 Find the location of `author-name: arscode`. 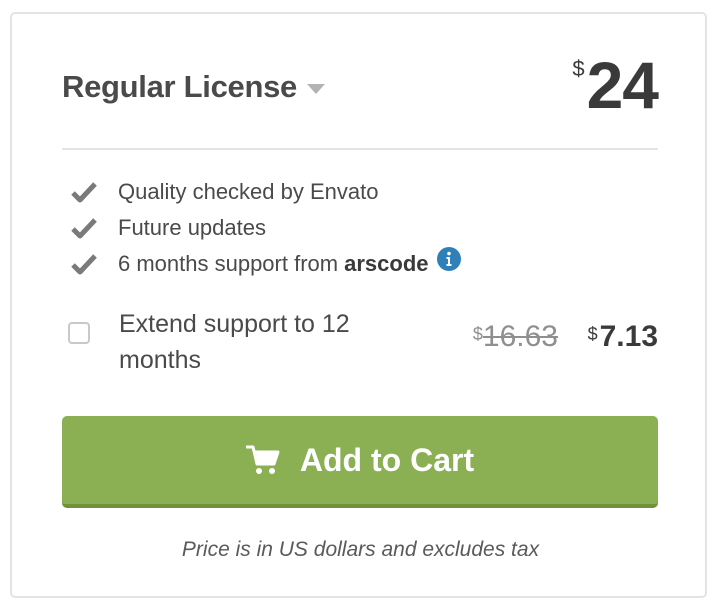

author-name: arscode is located at coordinates (386, 263).